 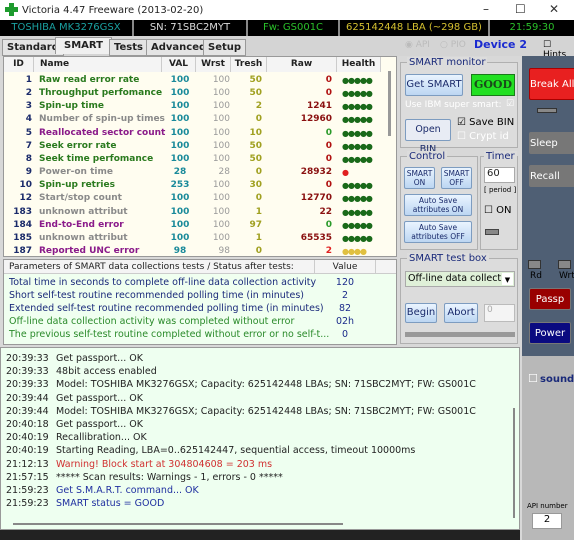 I want to click on col-raw: Raw, so click(x=302, y=64).